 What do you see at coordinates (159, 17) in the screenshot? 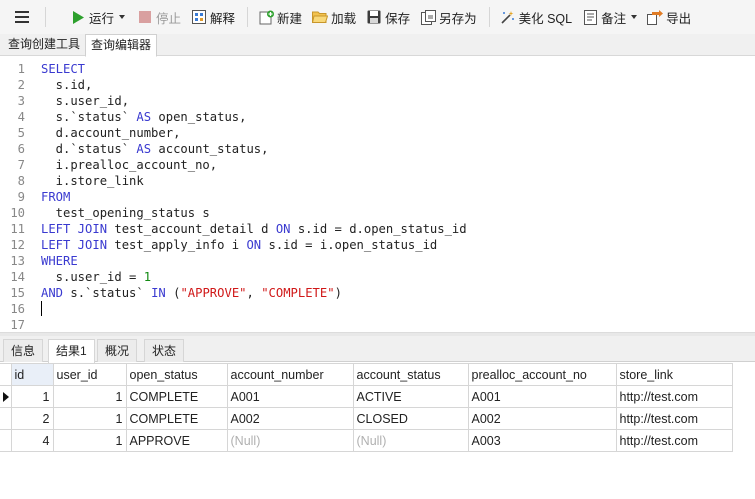
I see `stop-button: 停止` at bounding box center [159, 17].